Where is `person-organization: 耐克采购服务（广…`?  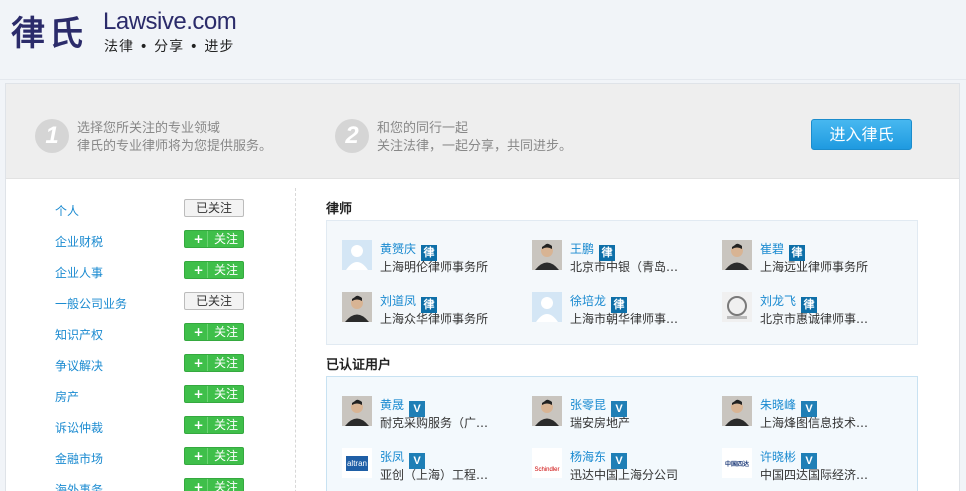
person-organization: 耐克采购服务（广… is located at coordinates (434, 423).